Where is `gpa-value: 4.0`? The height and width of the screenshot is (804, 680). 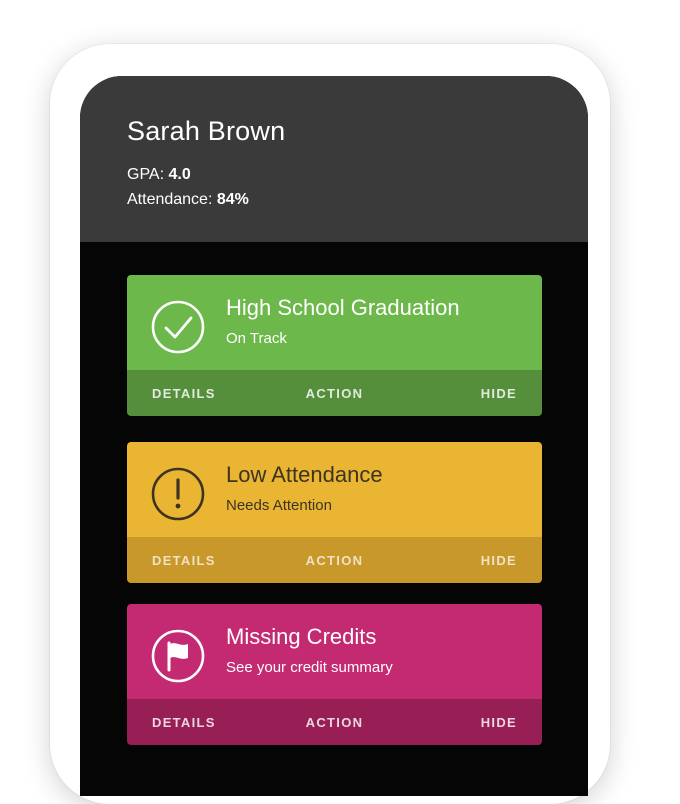
gpa-value: 4.0 is located at coordinates (179, 174).